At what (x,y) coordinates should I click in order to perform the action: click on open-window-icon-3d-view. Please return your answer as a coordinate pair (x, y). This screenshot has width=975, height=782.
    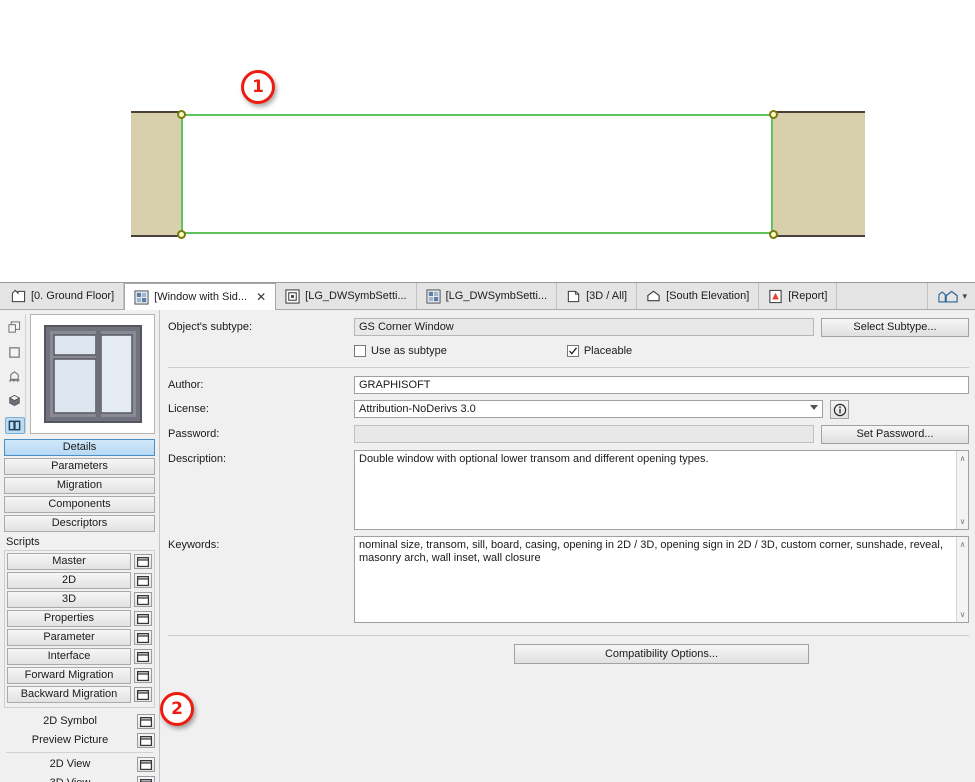
    Looking at the image, I should click on (146, 779).